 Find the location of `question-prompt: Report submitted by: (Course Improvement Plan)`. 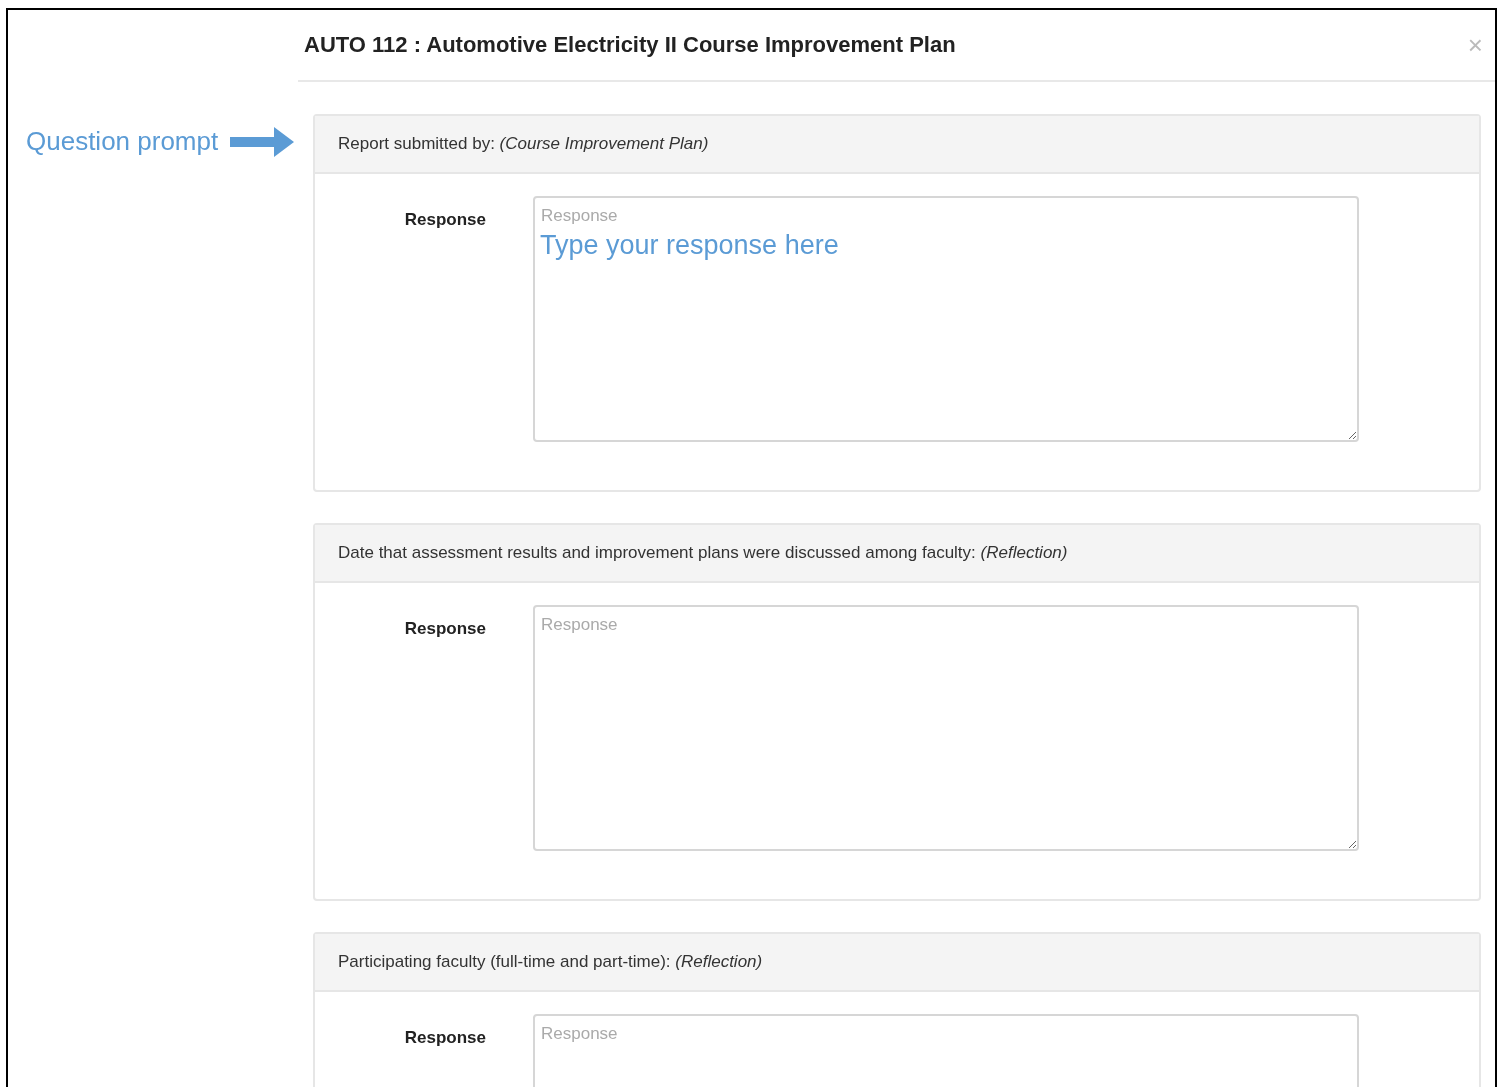

question-prompt: Report submitted by: (Course Improvement Plan) is located at coordinates (523, 144).